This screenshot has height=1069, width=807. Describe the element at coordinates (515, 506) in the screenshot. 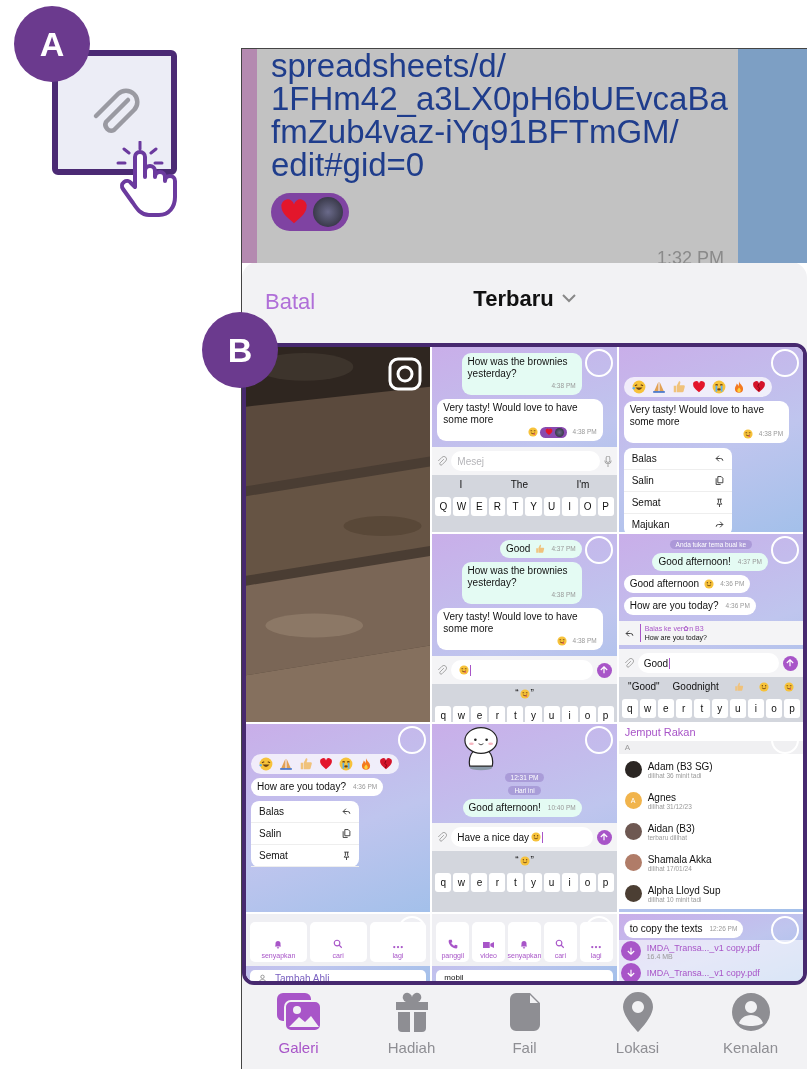

I see `key: T` at that location.